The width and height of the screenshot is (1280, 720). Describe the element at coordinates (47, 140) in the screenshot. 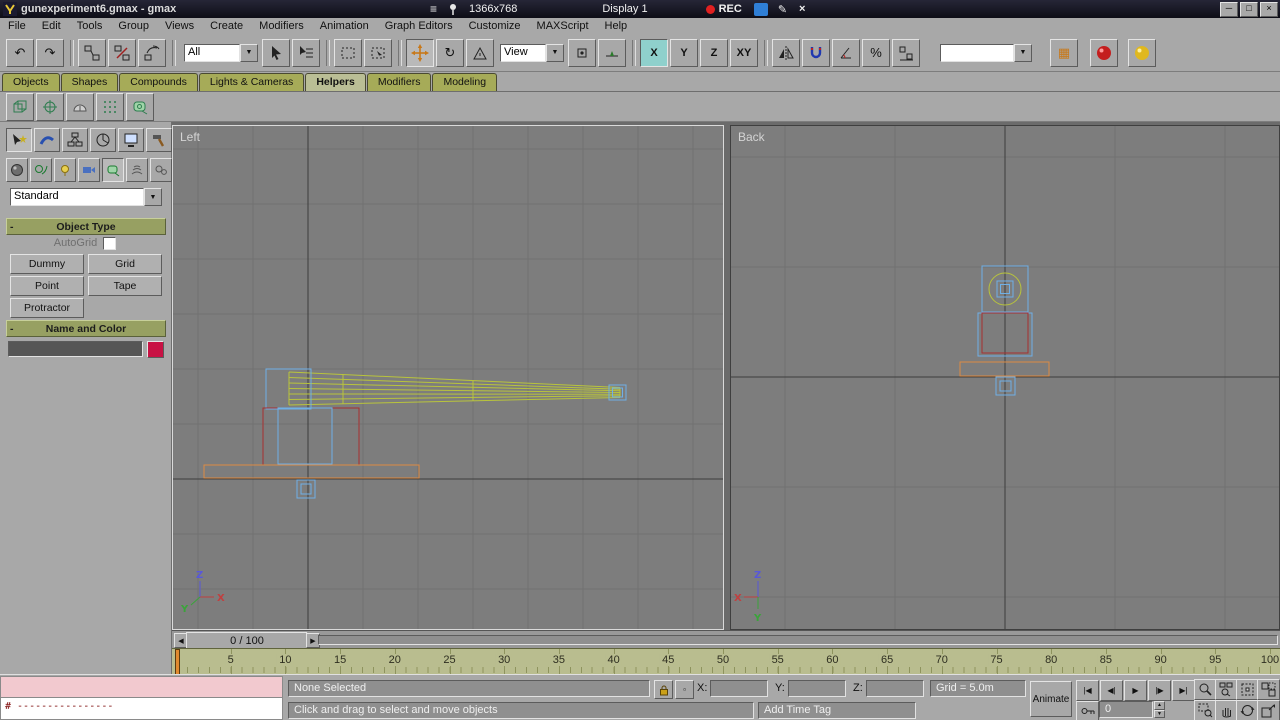

I see `modify-tab-button` at that location.